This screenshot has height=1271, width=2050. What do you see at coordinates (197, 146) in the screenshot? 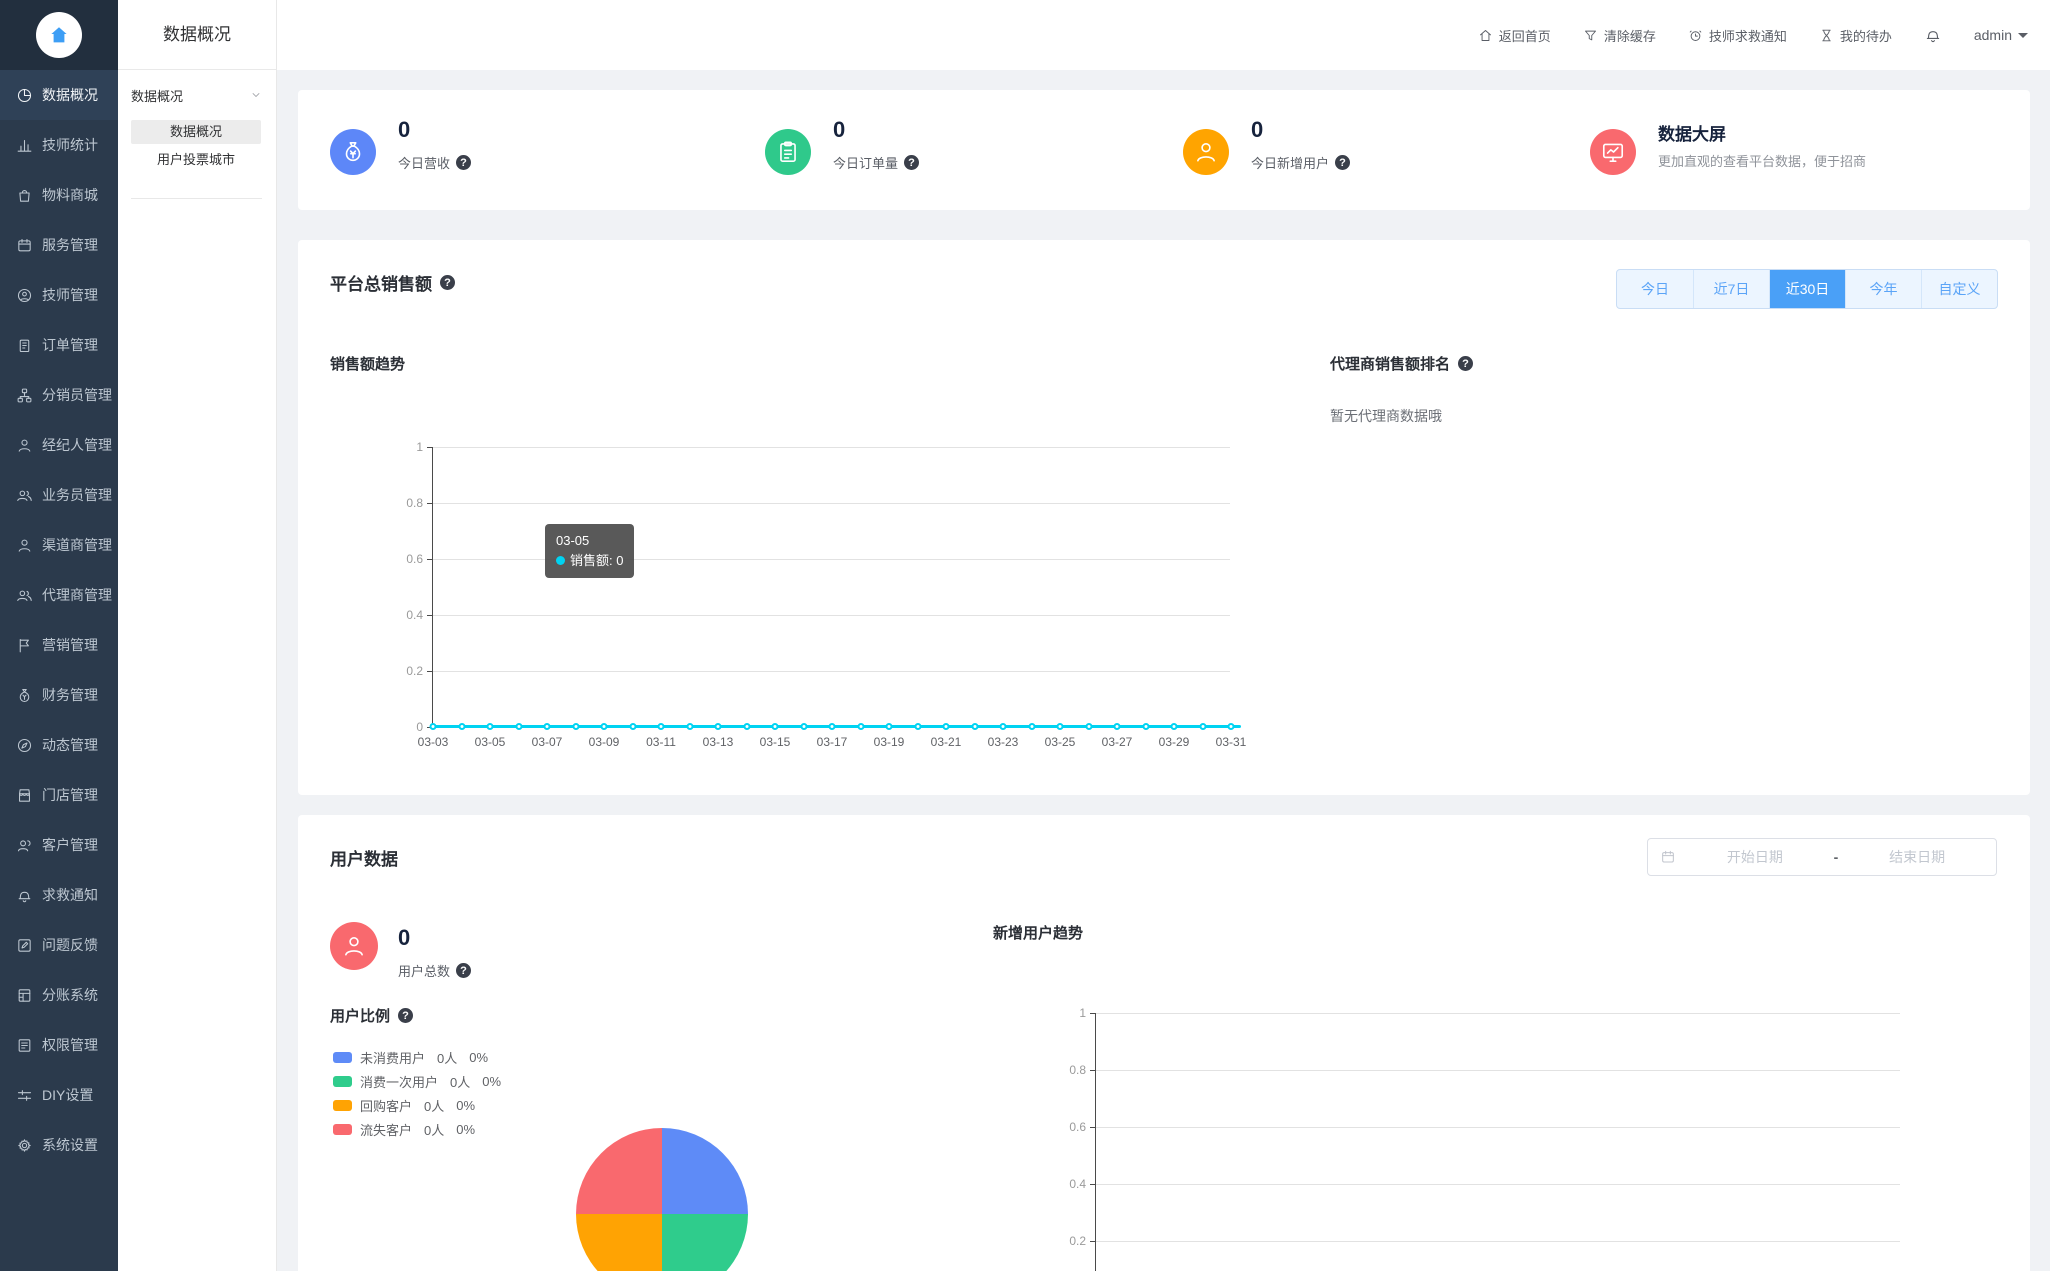
I see `submenu-list: 数据概况用户投票城市` at bounding box center [197, 146].